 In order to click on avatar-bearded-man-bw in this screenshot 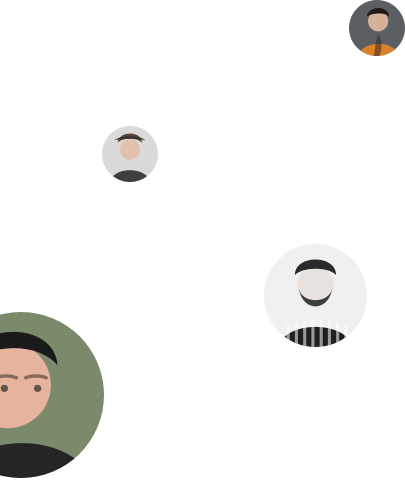, I will do `click(315, 295)`.